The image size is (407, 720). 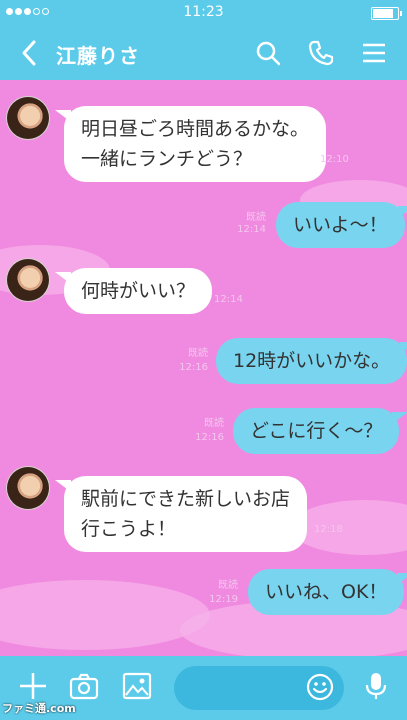 I want to click on watermark-logo: ファミ通.com, so click(x=39, y=708).